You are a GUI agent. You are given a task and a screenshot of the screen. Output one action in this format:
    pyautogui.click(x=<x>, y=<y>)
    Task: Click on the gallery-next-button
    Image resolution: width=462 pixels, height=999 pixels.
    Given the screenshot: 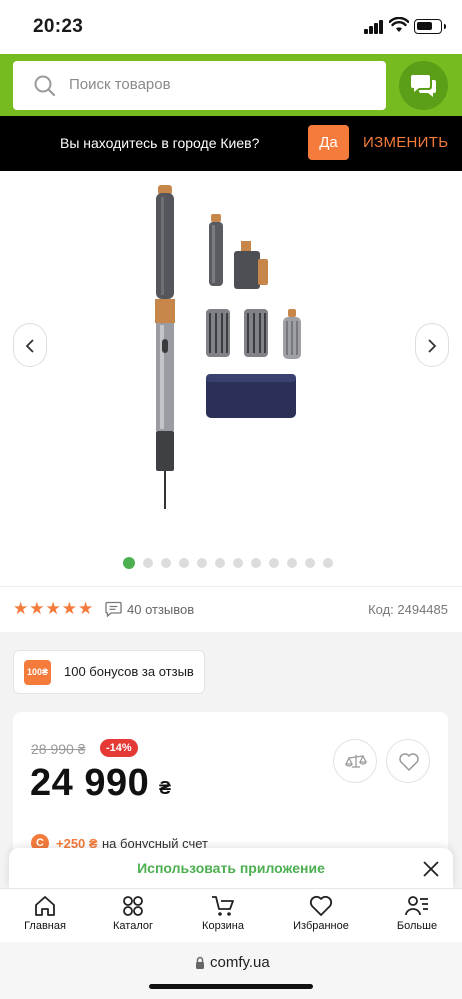 What is the action you would take?
    pyautogui.click(x=432, y=345)
    